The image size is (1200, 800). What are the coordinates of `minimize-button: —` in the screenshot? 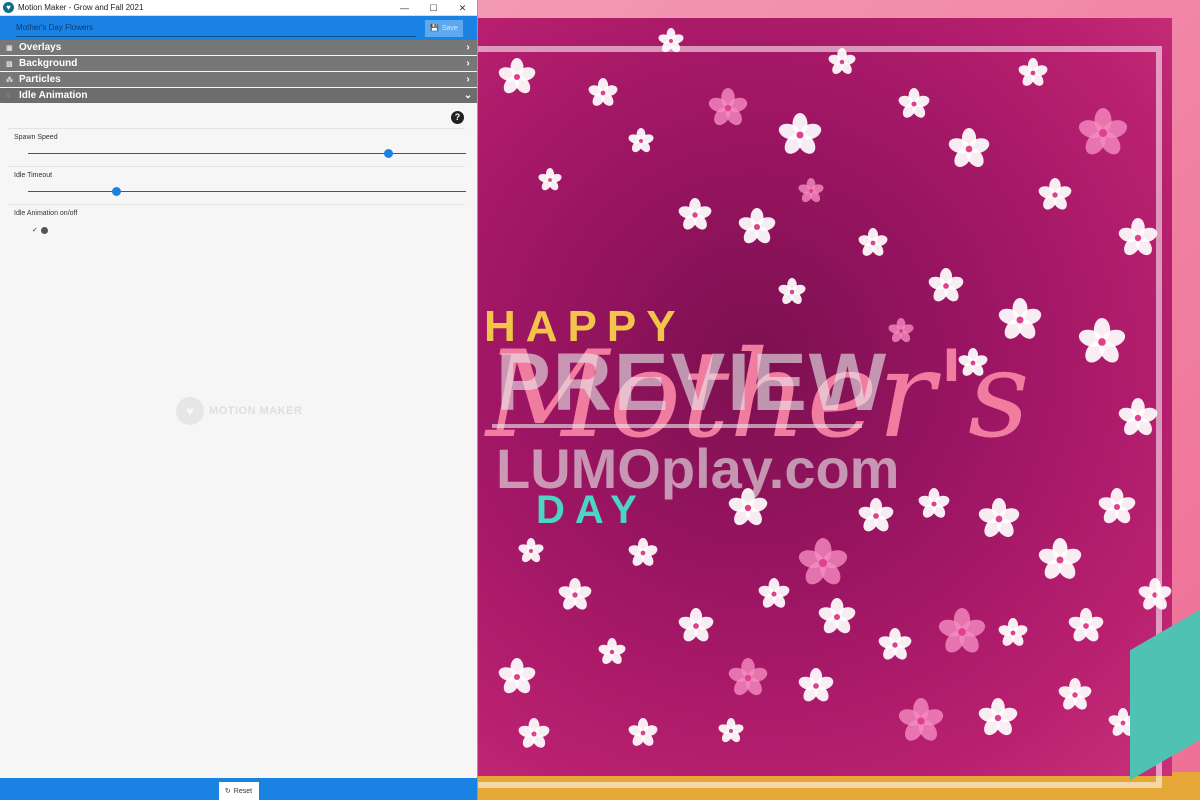 It's located at (404, 8).